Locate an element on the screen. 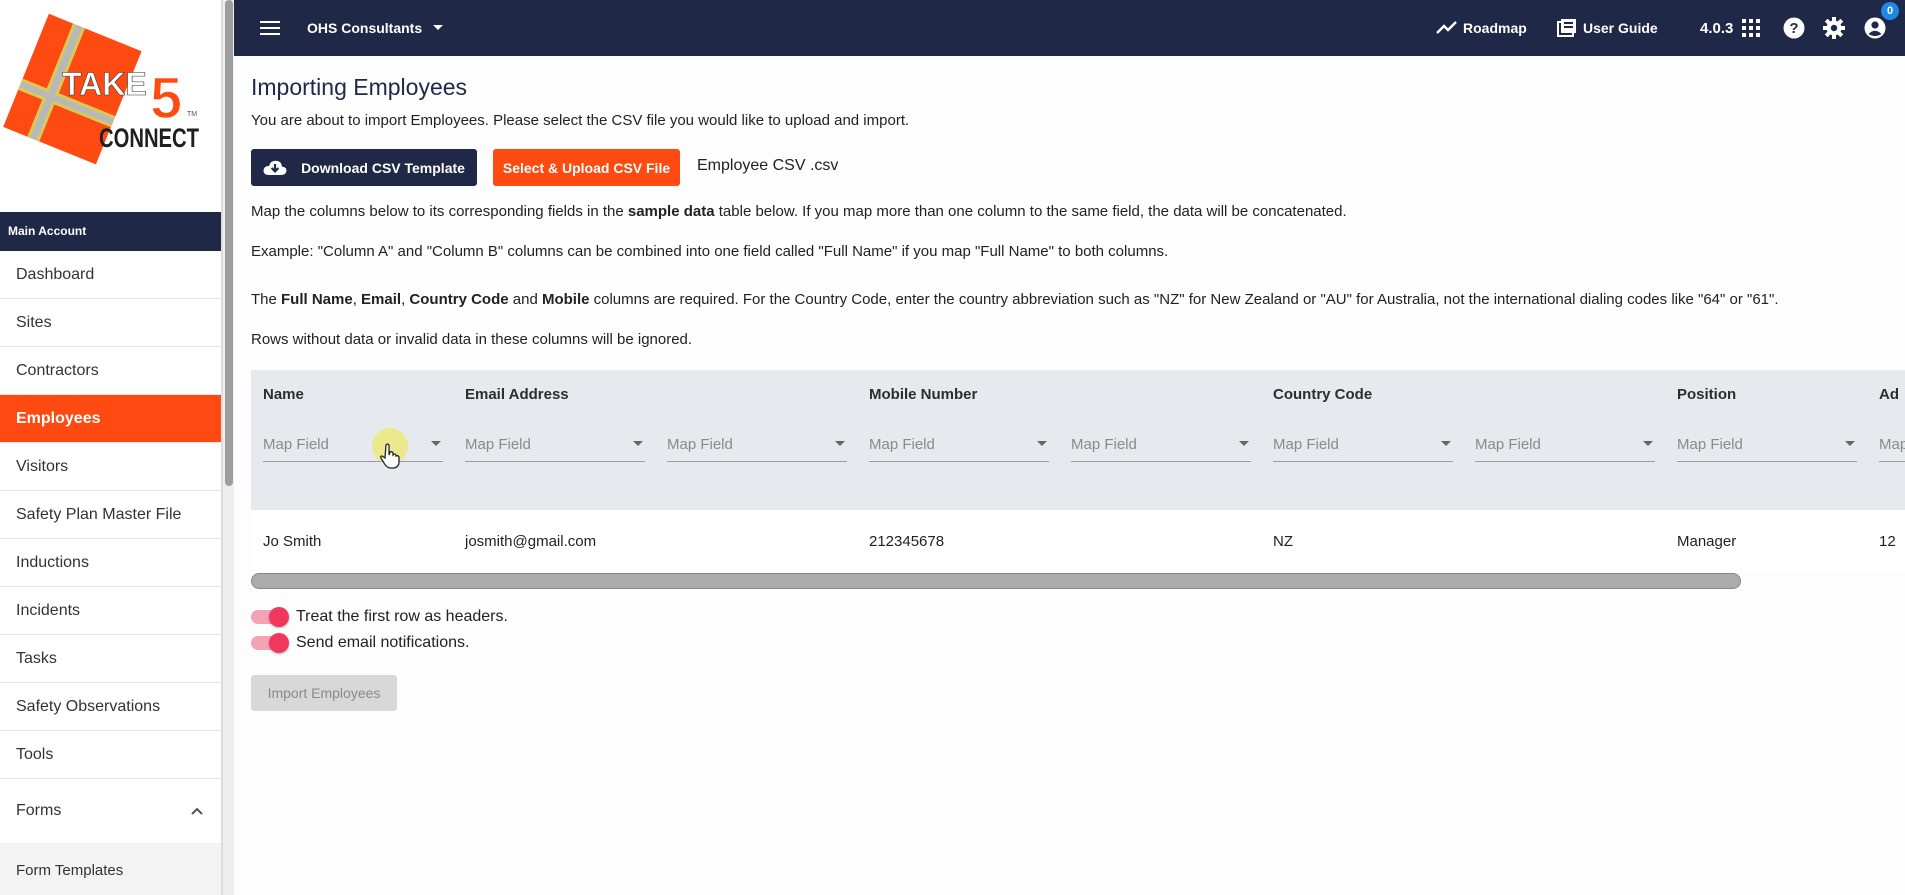 Image resolution: width=1905 pixels, height=895 pixels. send-email-notifications-toggle is located at coordinates (270, 643).